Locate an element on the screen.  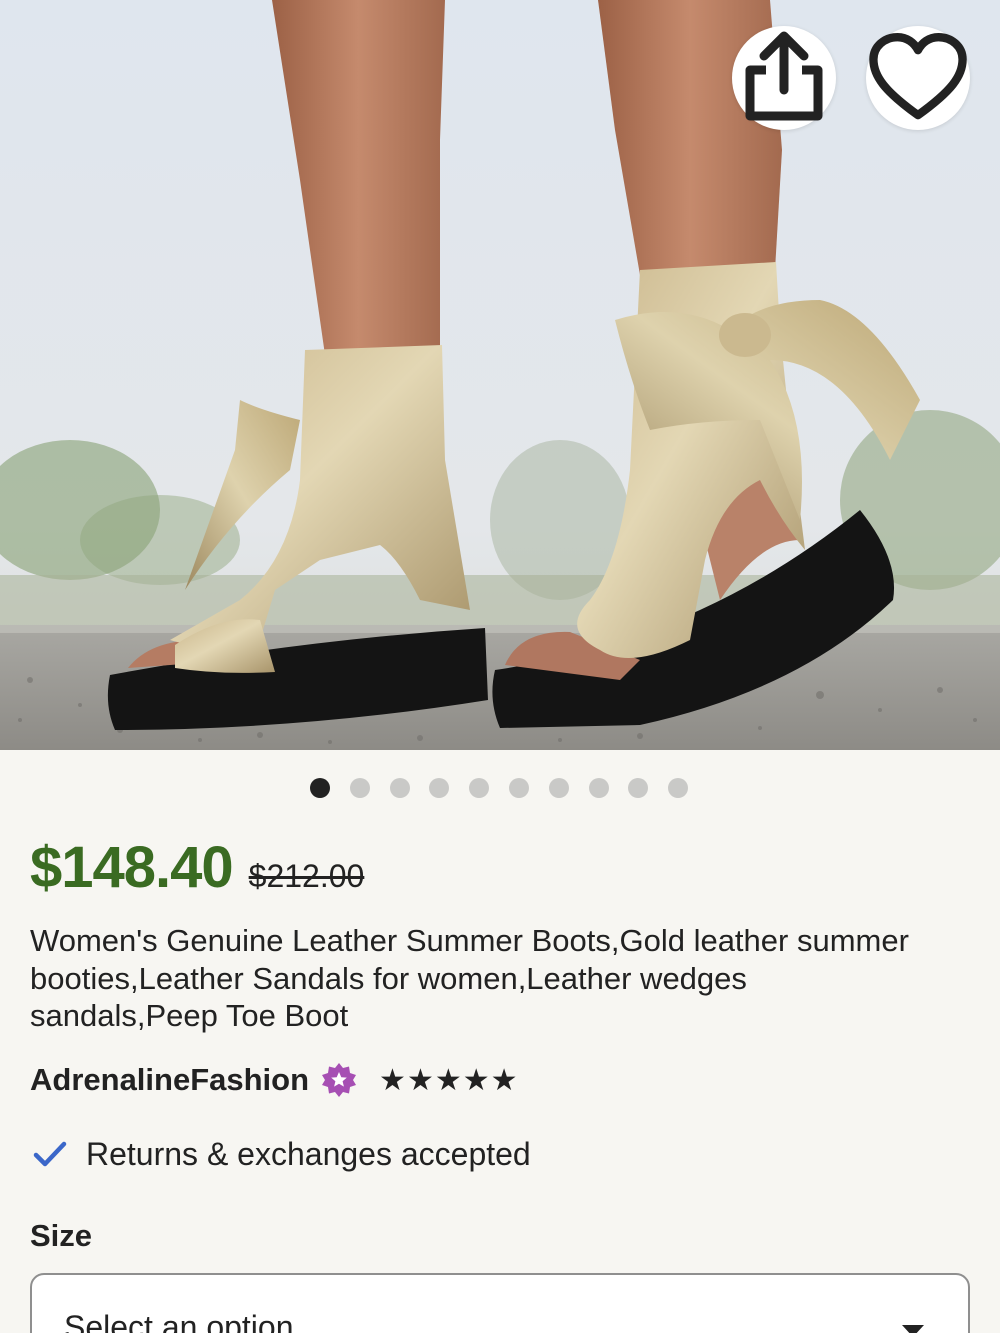
size-select-value: Select an option is located at coordinates (179, 1321).